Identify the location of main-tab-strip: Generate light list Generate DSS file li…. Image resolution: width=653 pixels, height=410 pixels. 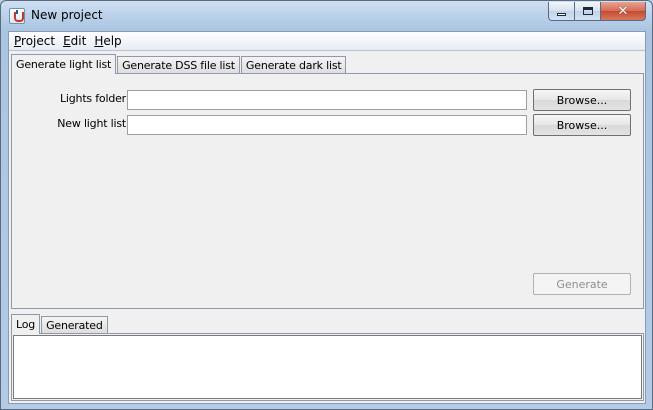
(179, 64).